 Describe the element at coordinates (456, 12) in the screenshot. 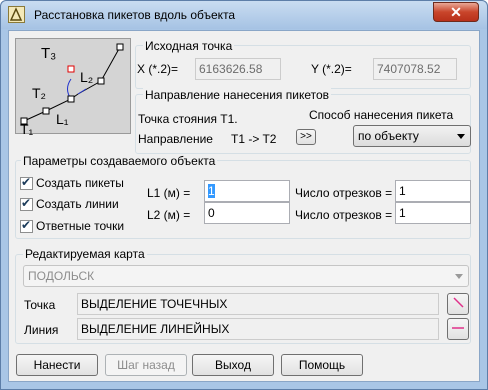

I see `close-button: ✕` at that location.